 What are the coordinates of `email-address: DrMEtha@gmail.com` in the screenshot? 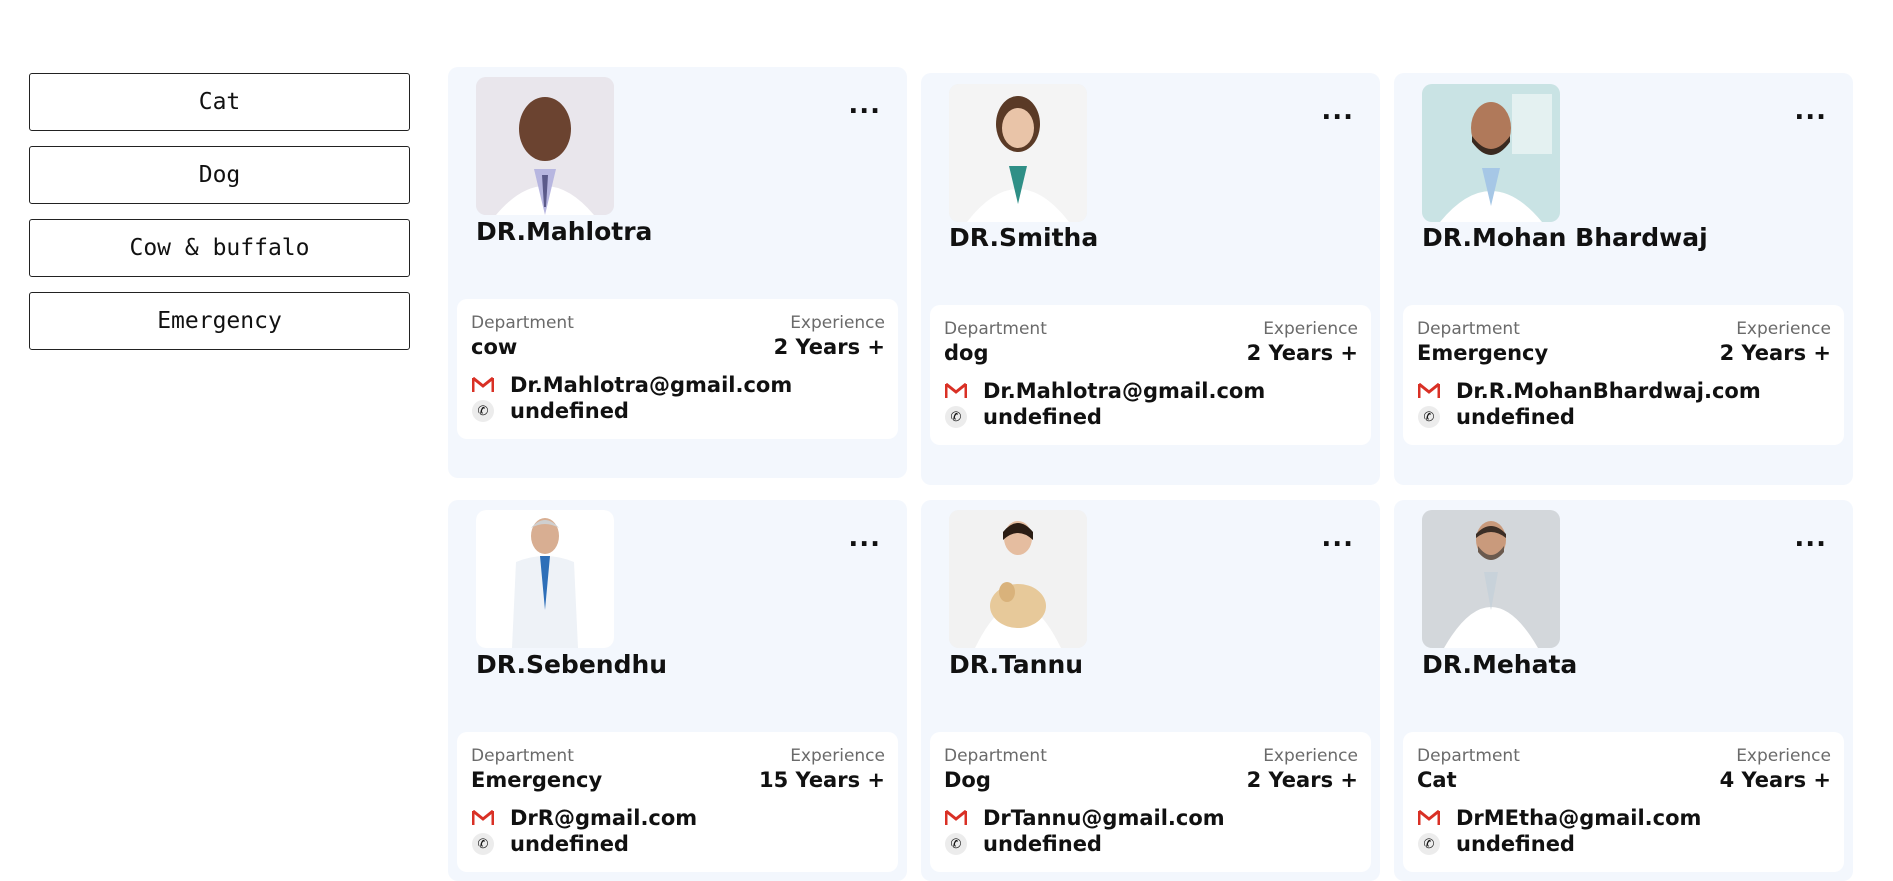 It's located at (1578, 818).